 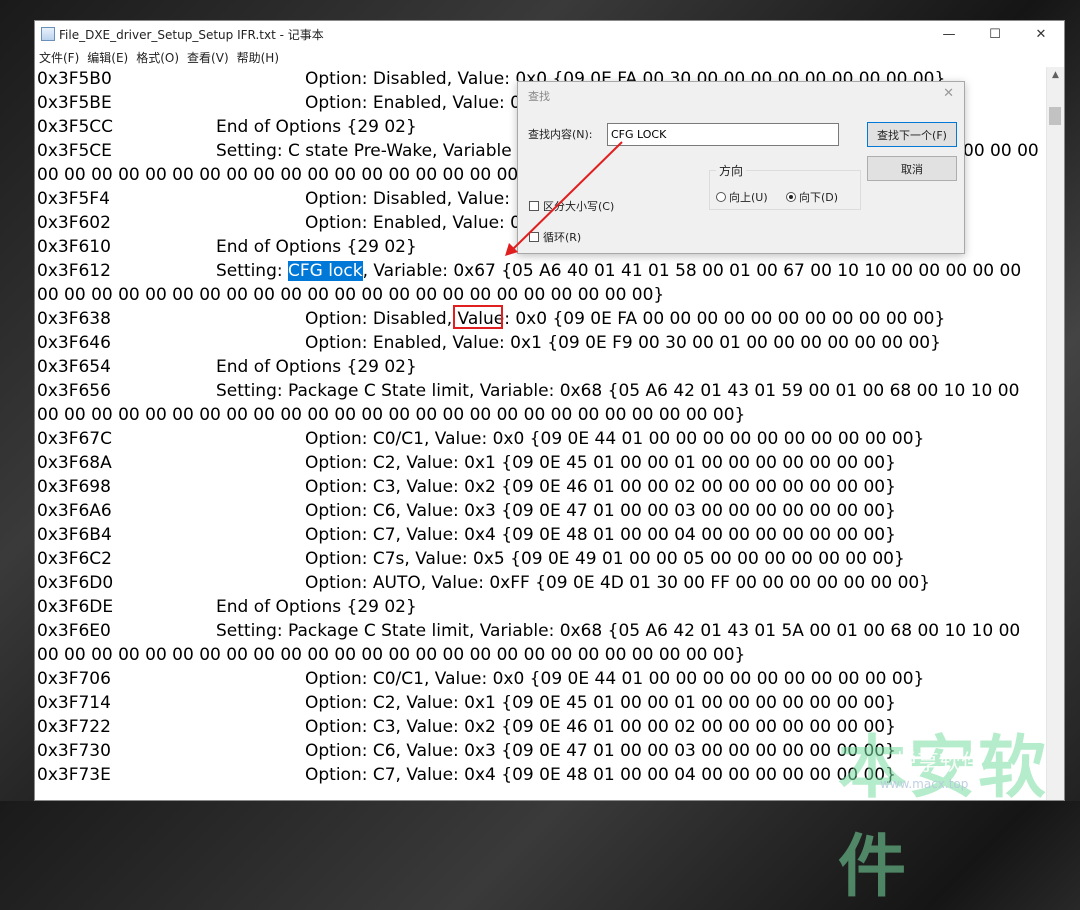 What do you see at coordinates (74, 223) in the screenshot?
I see `line-address: 0x3F602` at bounding box center [74, 223].